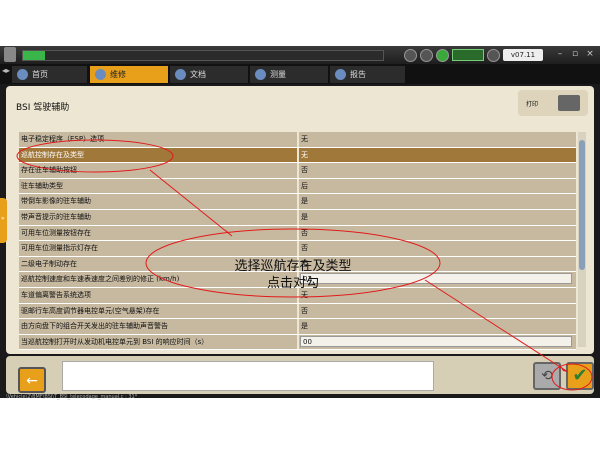 The image size is (600, 450). Describe the element at coordinates (6, 70) in the screenshot. I see `nav-arrows-icon: ◂▸` at that location.